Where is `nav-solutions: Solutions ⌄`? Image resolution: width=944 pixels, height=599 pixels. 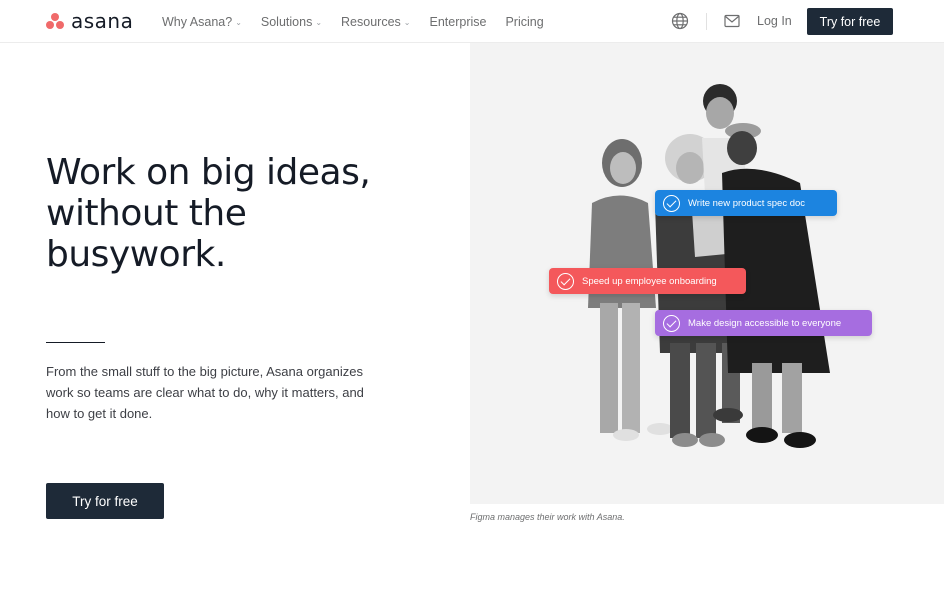
nav-solutions: Solutions ⌄ is located at coordinates (291, 22).